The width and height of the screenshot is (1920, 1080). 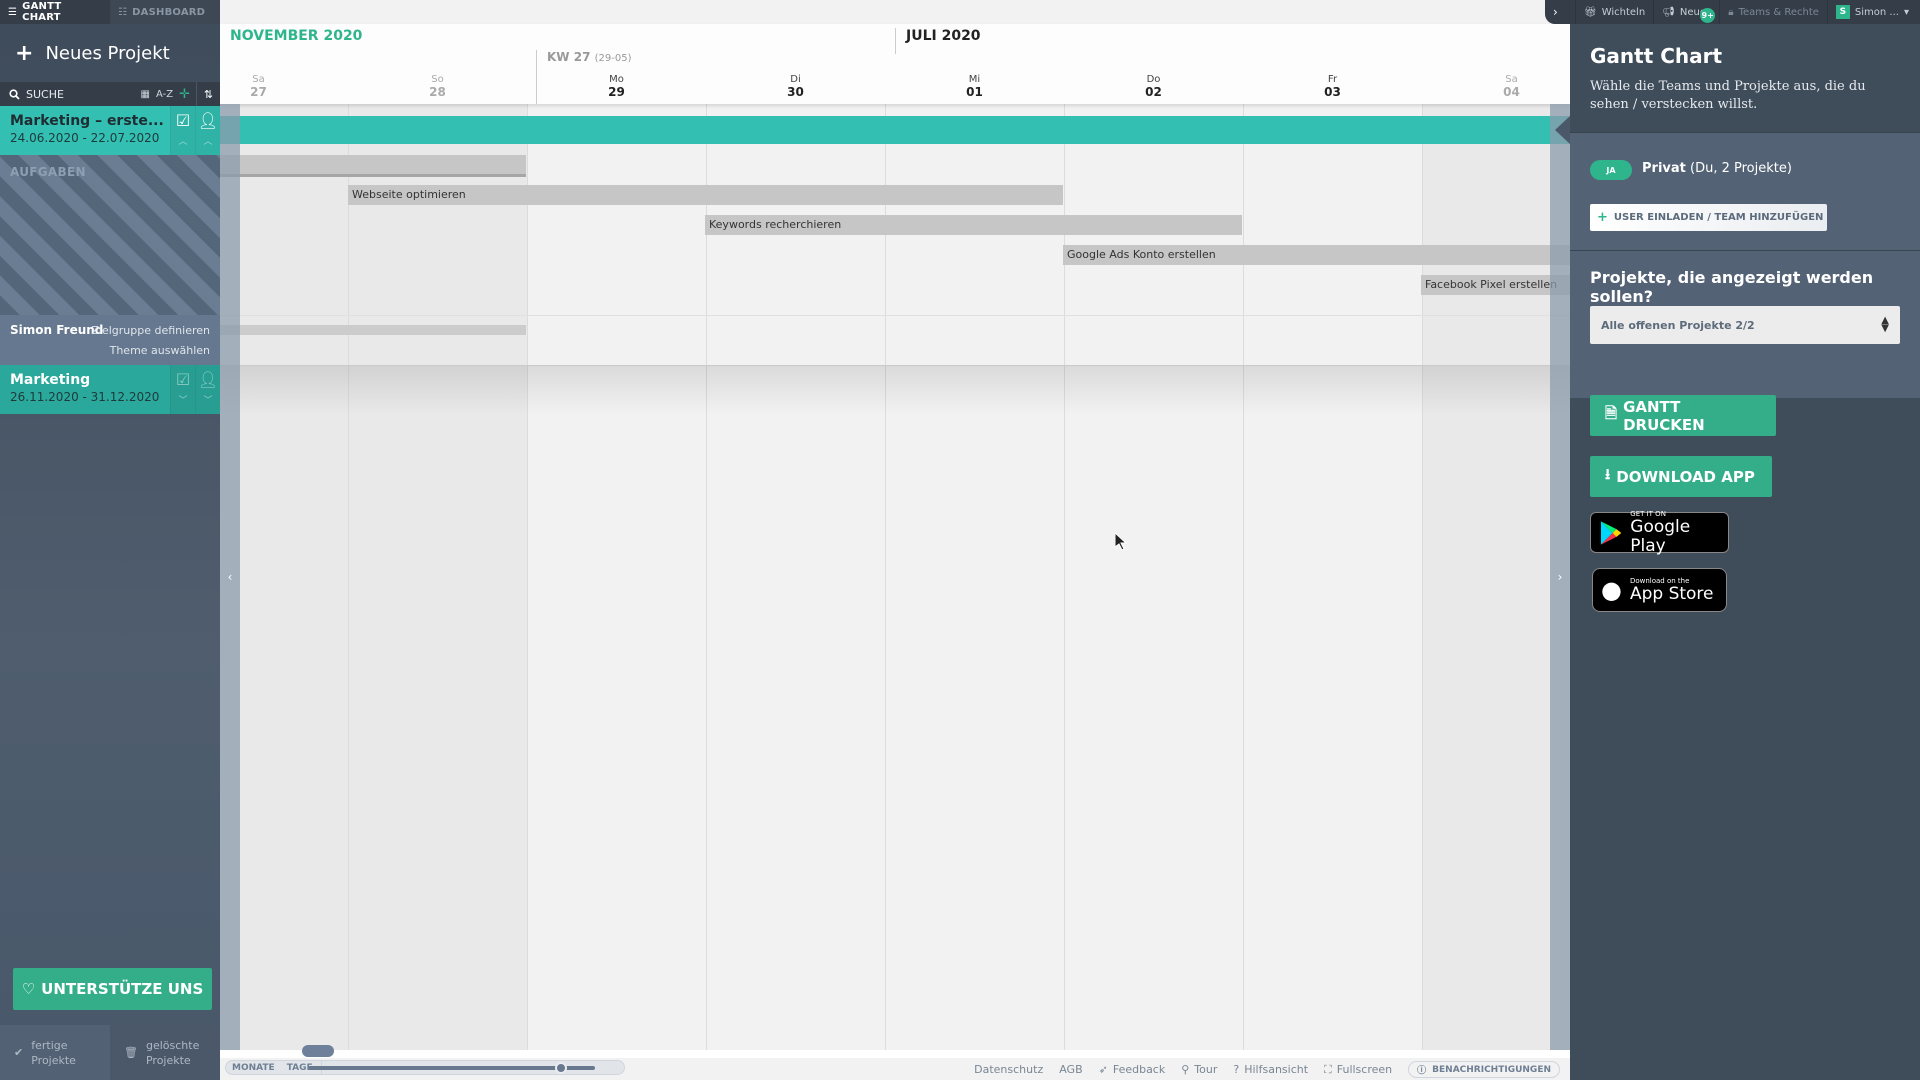 What do you see at coordinates (1683, 415) in the screenshot?
I see `print-gantt-button: 🗎 GANTT DRUCKEN` at bounding box center [1683, 415].